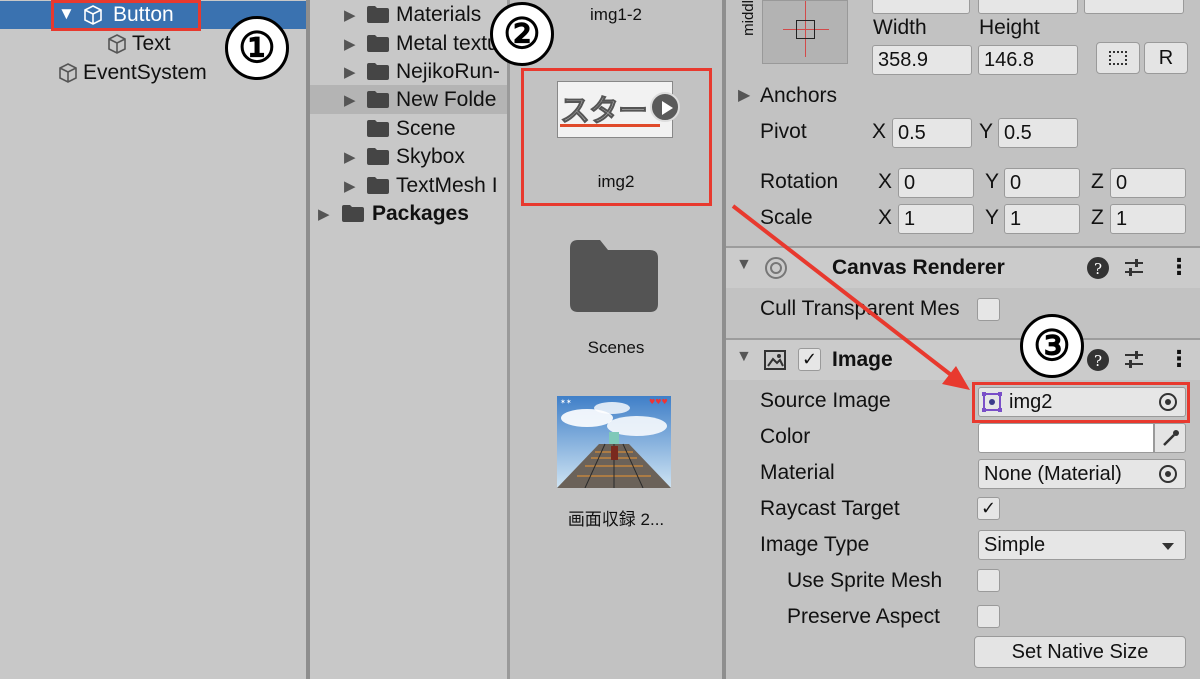 The width and height of the screenshot is (1200, 679). I want to click on heart-icon: ♥♥♥, so click(658, 402).